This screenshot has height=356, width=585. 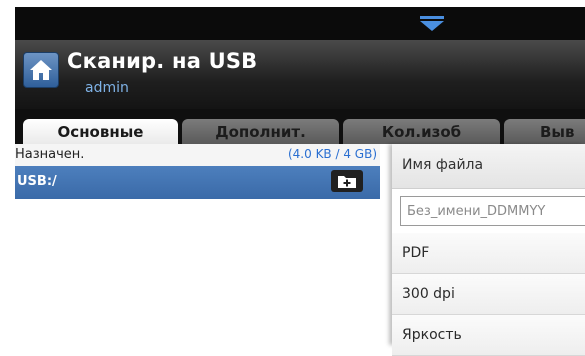 What do you see at coordinates (260, 131) in the screenshot?
I see `tab-advanced: Дополнит.` at bounding box center [260, 131].